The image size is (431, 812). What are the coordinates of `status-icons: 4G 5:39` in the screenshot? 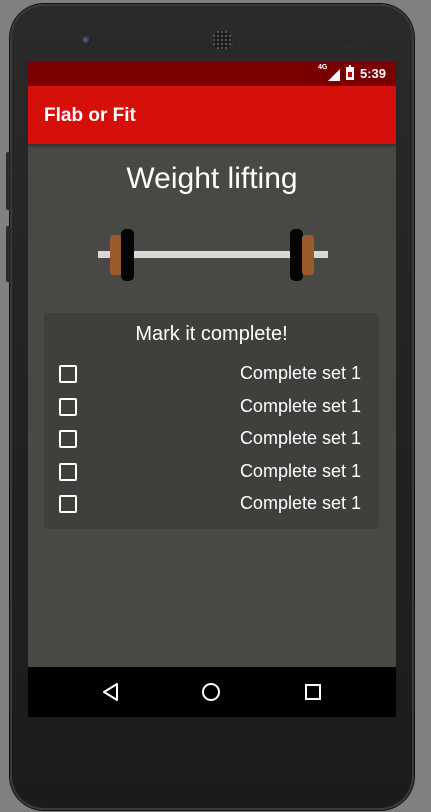 It's located at (351, 72).